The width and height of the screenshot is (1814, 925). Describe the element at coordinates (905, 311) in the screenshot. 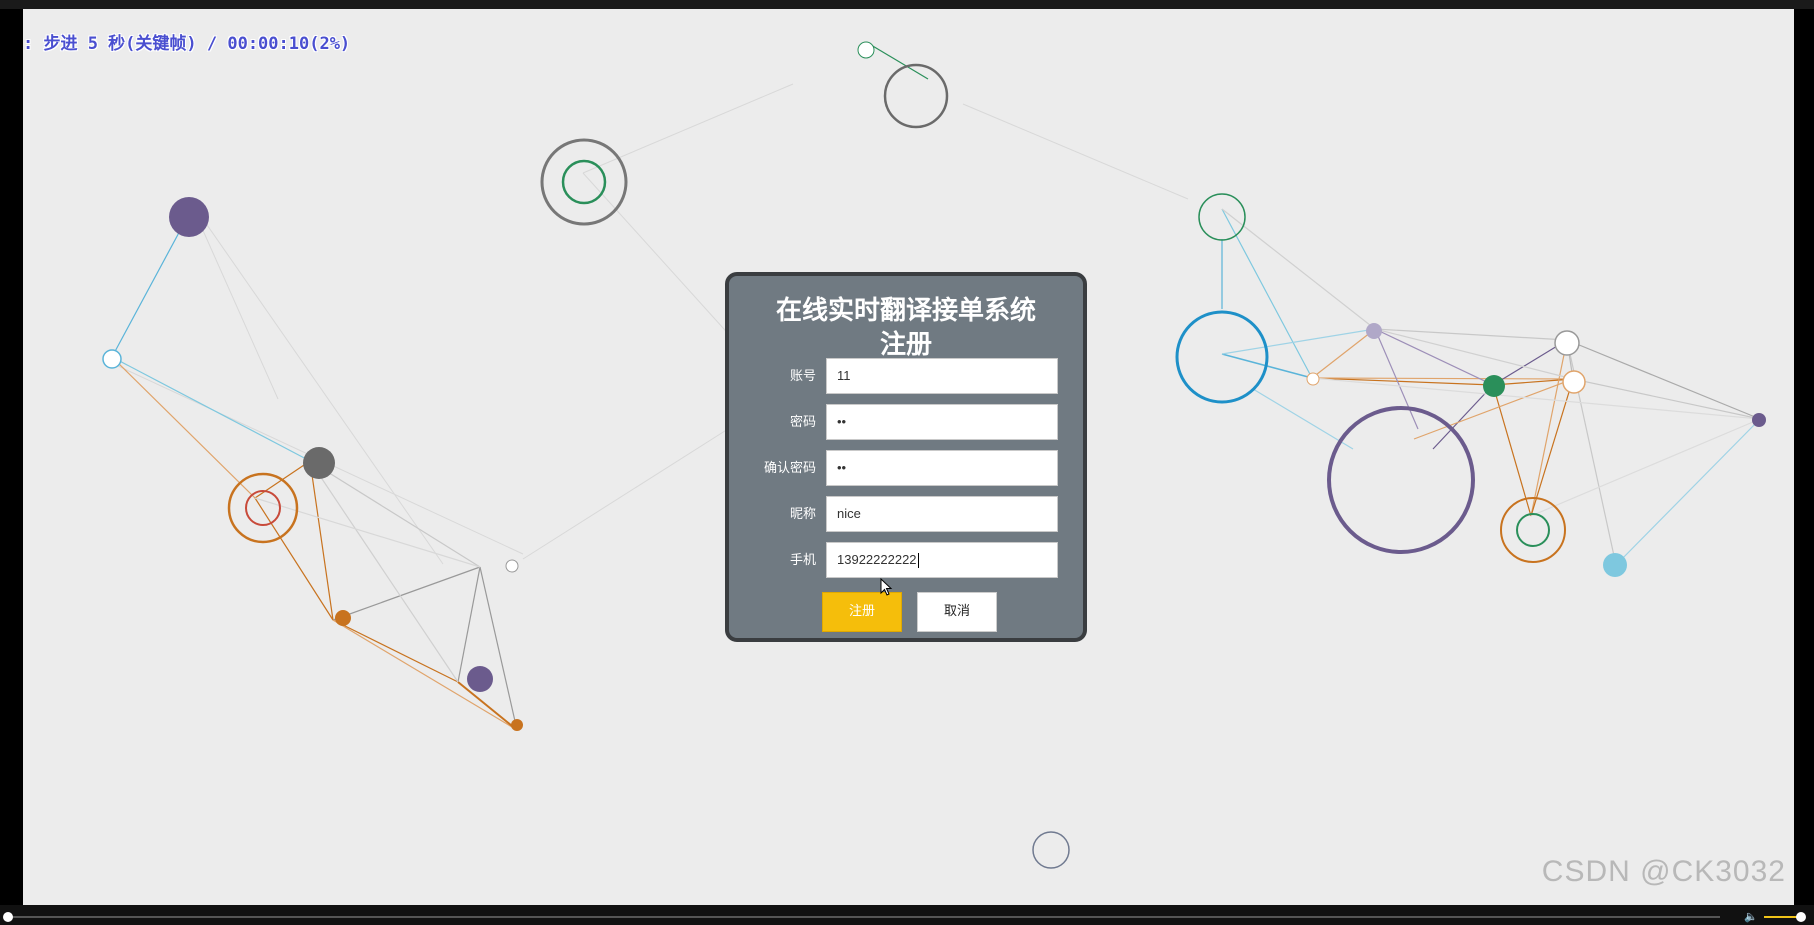

I see `system-title: 在线实时翻译接单系统` at that location.